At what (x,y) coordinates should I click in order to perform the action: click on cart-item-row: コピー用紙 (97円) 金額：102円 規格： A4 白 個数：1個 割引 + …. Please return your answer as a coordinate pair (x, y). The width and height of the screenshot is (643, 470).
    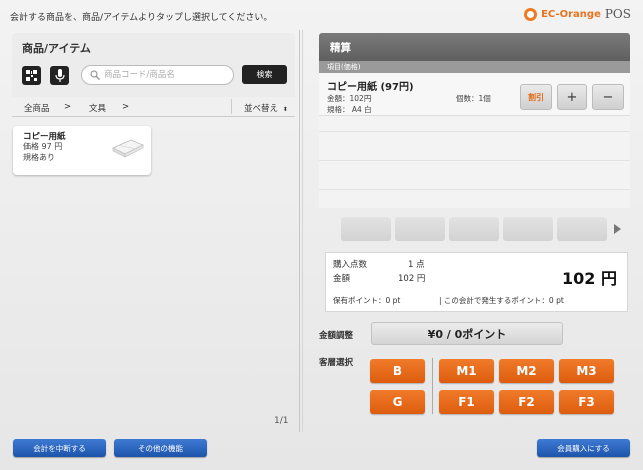
    Looking at the image, I should click on (474, 94).